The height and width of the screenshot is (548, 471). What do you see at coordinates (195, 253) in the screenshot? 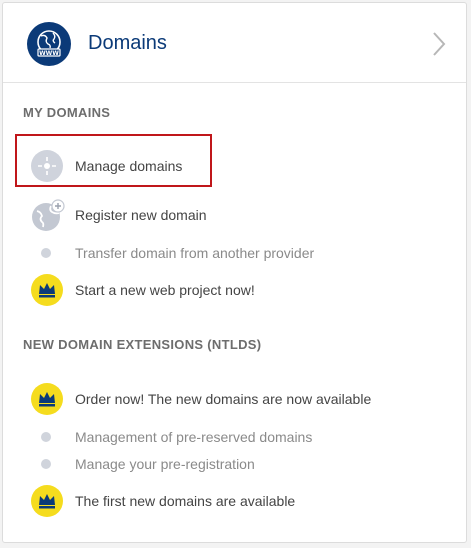
I see `menu-item-label: Transfer domain from another provider` at bounding box center [195, 253].